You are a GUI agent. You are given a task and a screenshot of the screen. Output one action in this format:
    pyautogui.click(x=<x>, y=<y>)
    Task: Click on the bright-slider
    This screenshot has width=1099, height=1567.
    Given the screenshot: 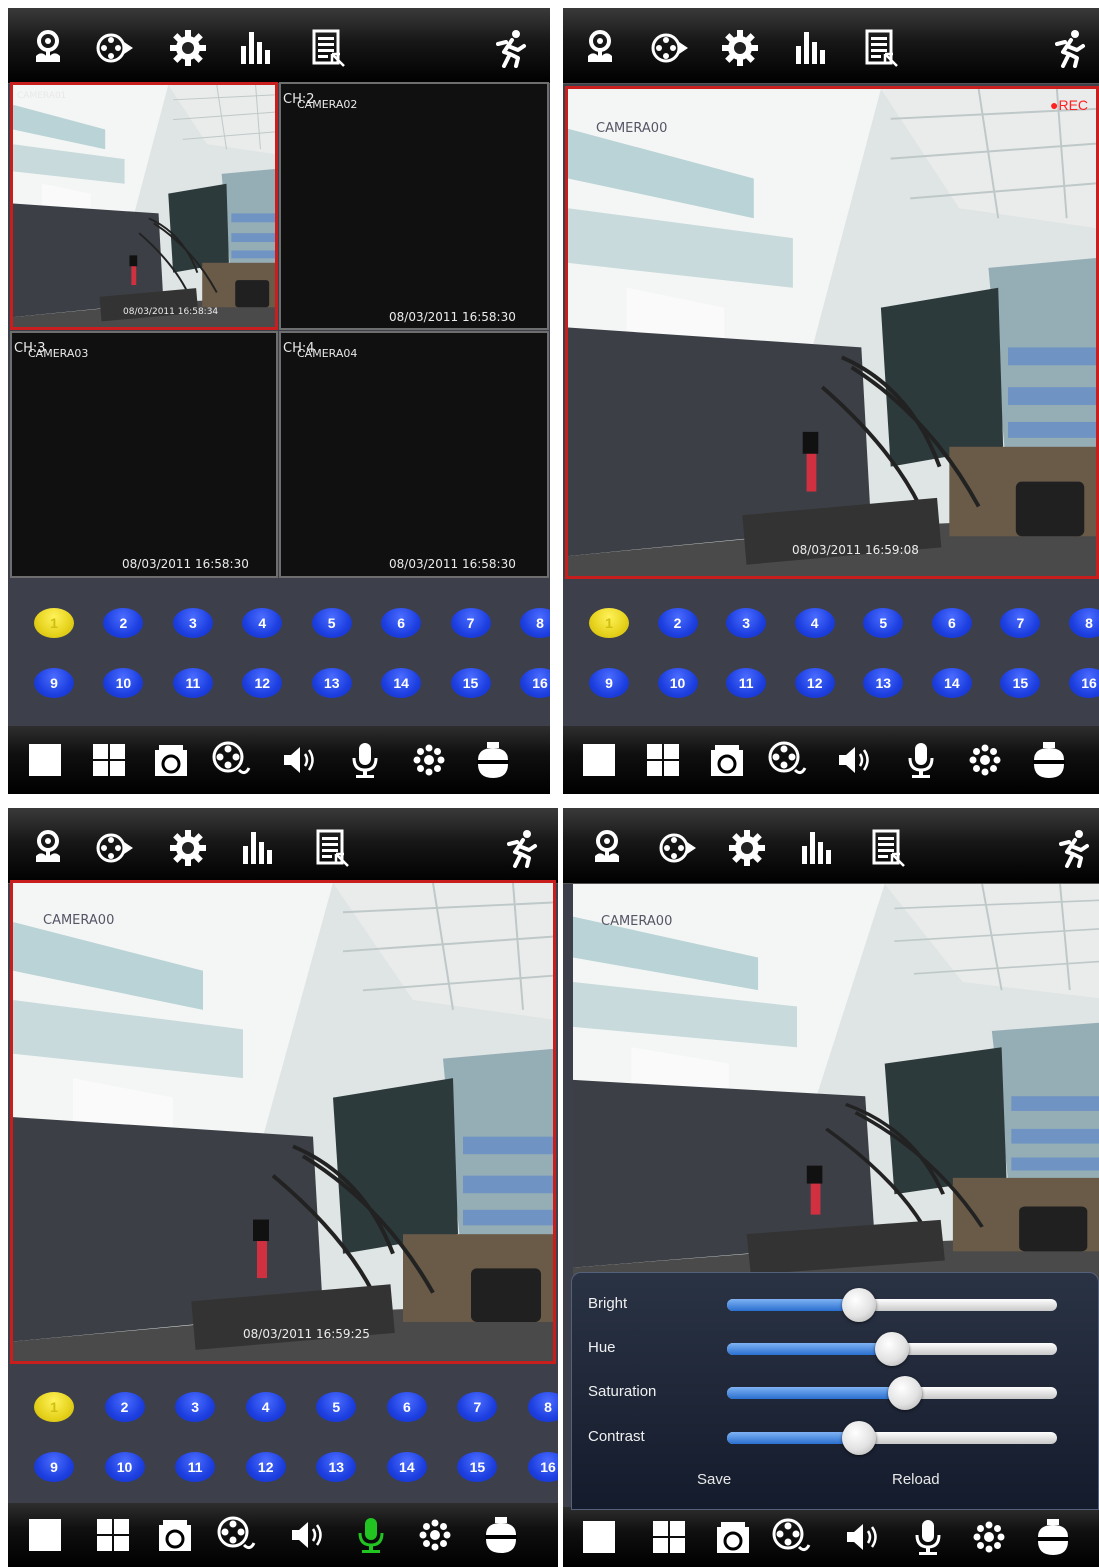 What is the action you would take?
    pyautogui.click(x=892, y=1305)
    